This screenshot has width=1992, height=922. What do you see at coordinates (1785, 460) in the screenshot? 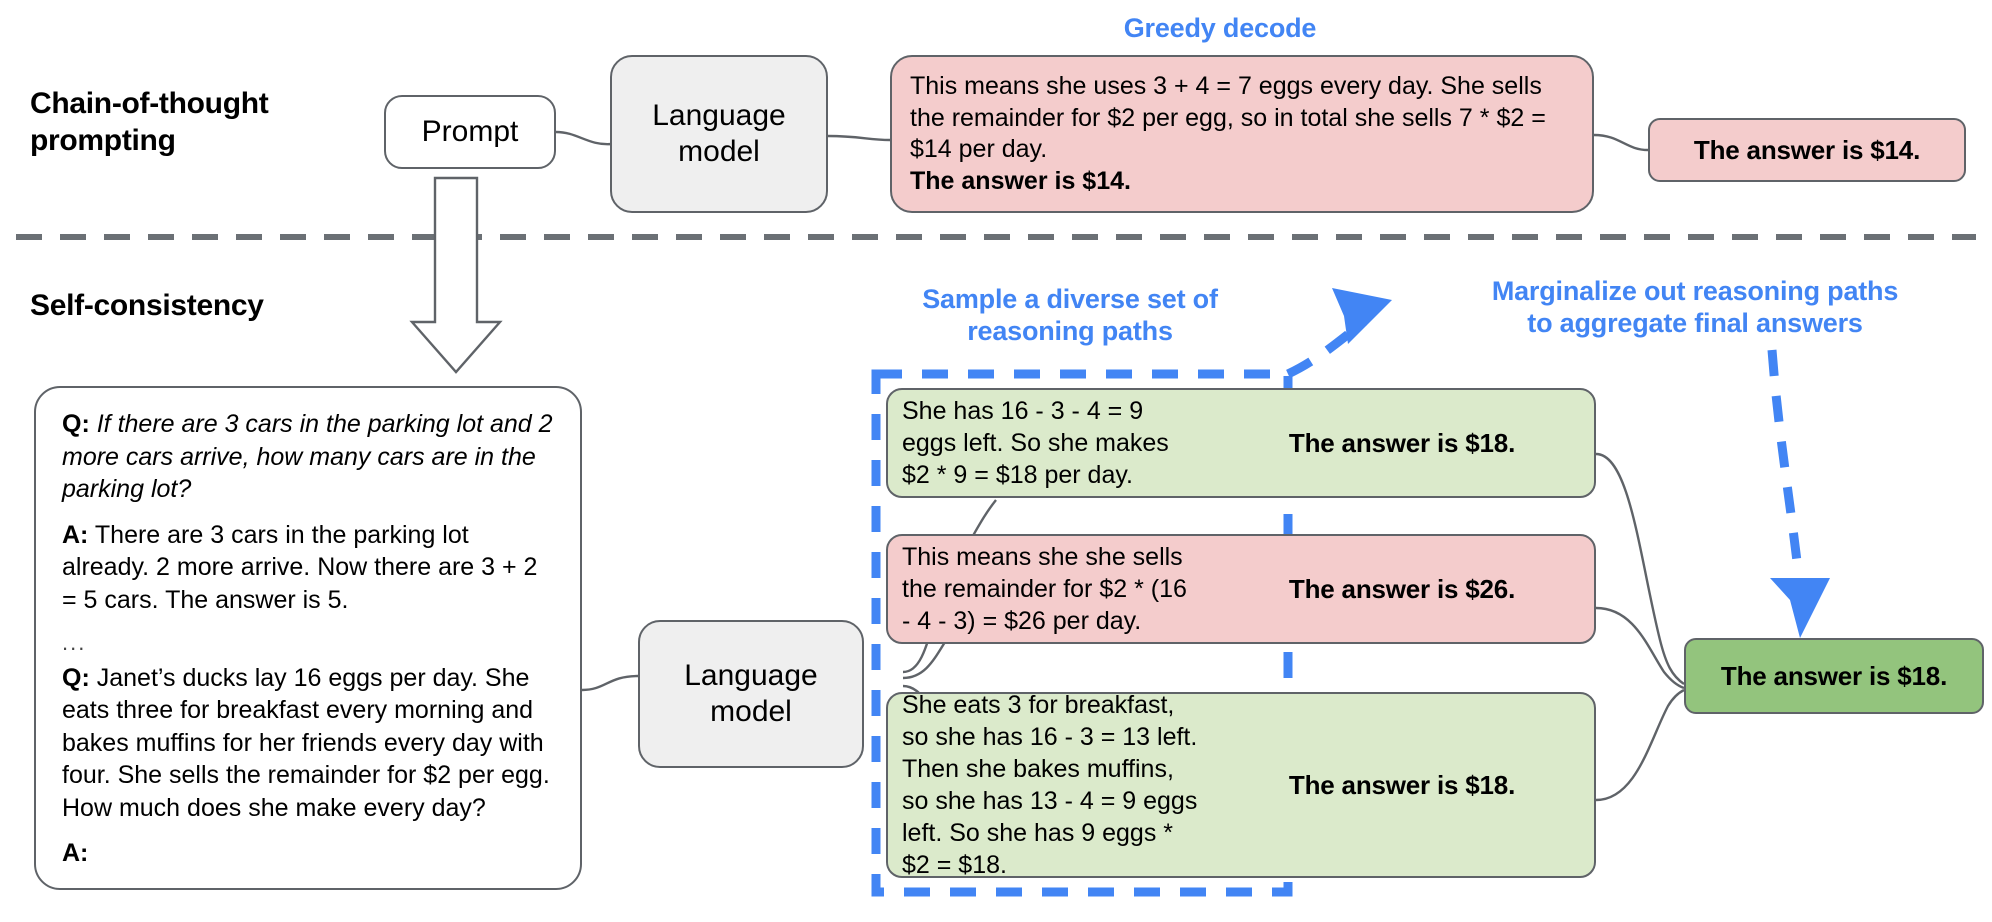
I see `final-answer-arrow-line` at bounding box center [1785, 460].